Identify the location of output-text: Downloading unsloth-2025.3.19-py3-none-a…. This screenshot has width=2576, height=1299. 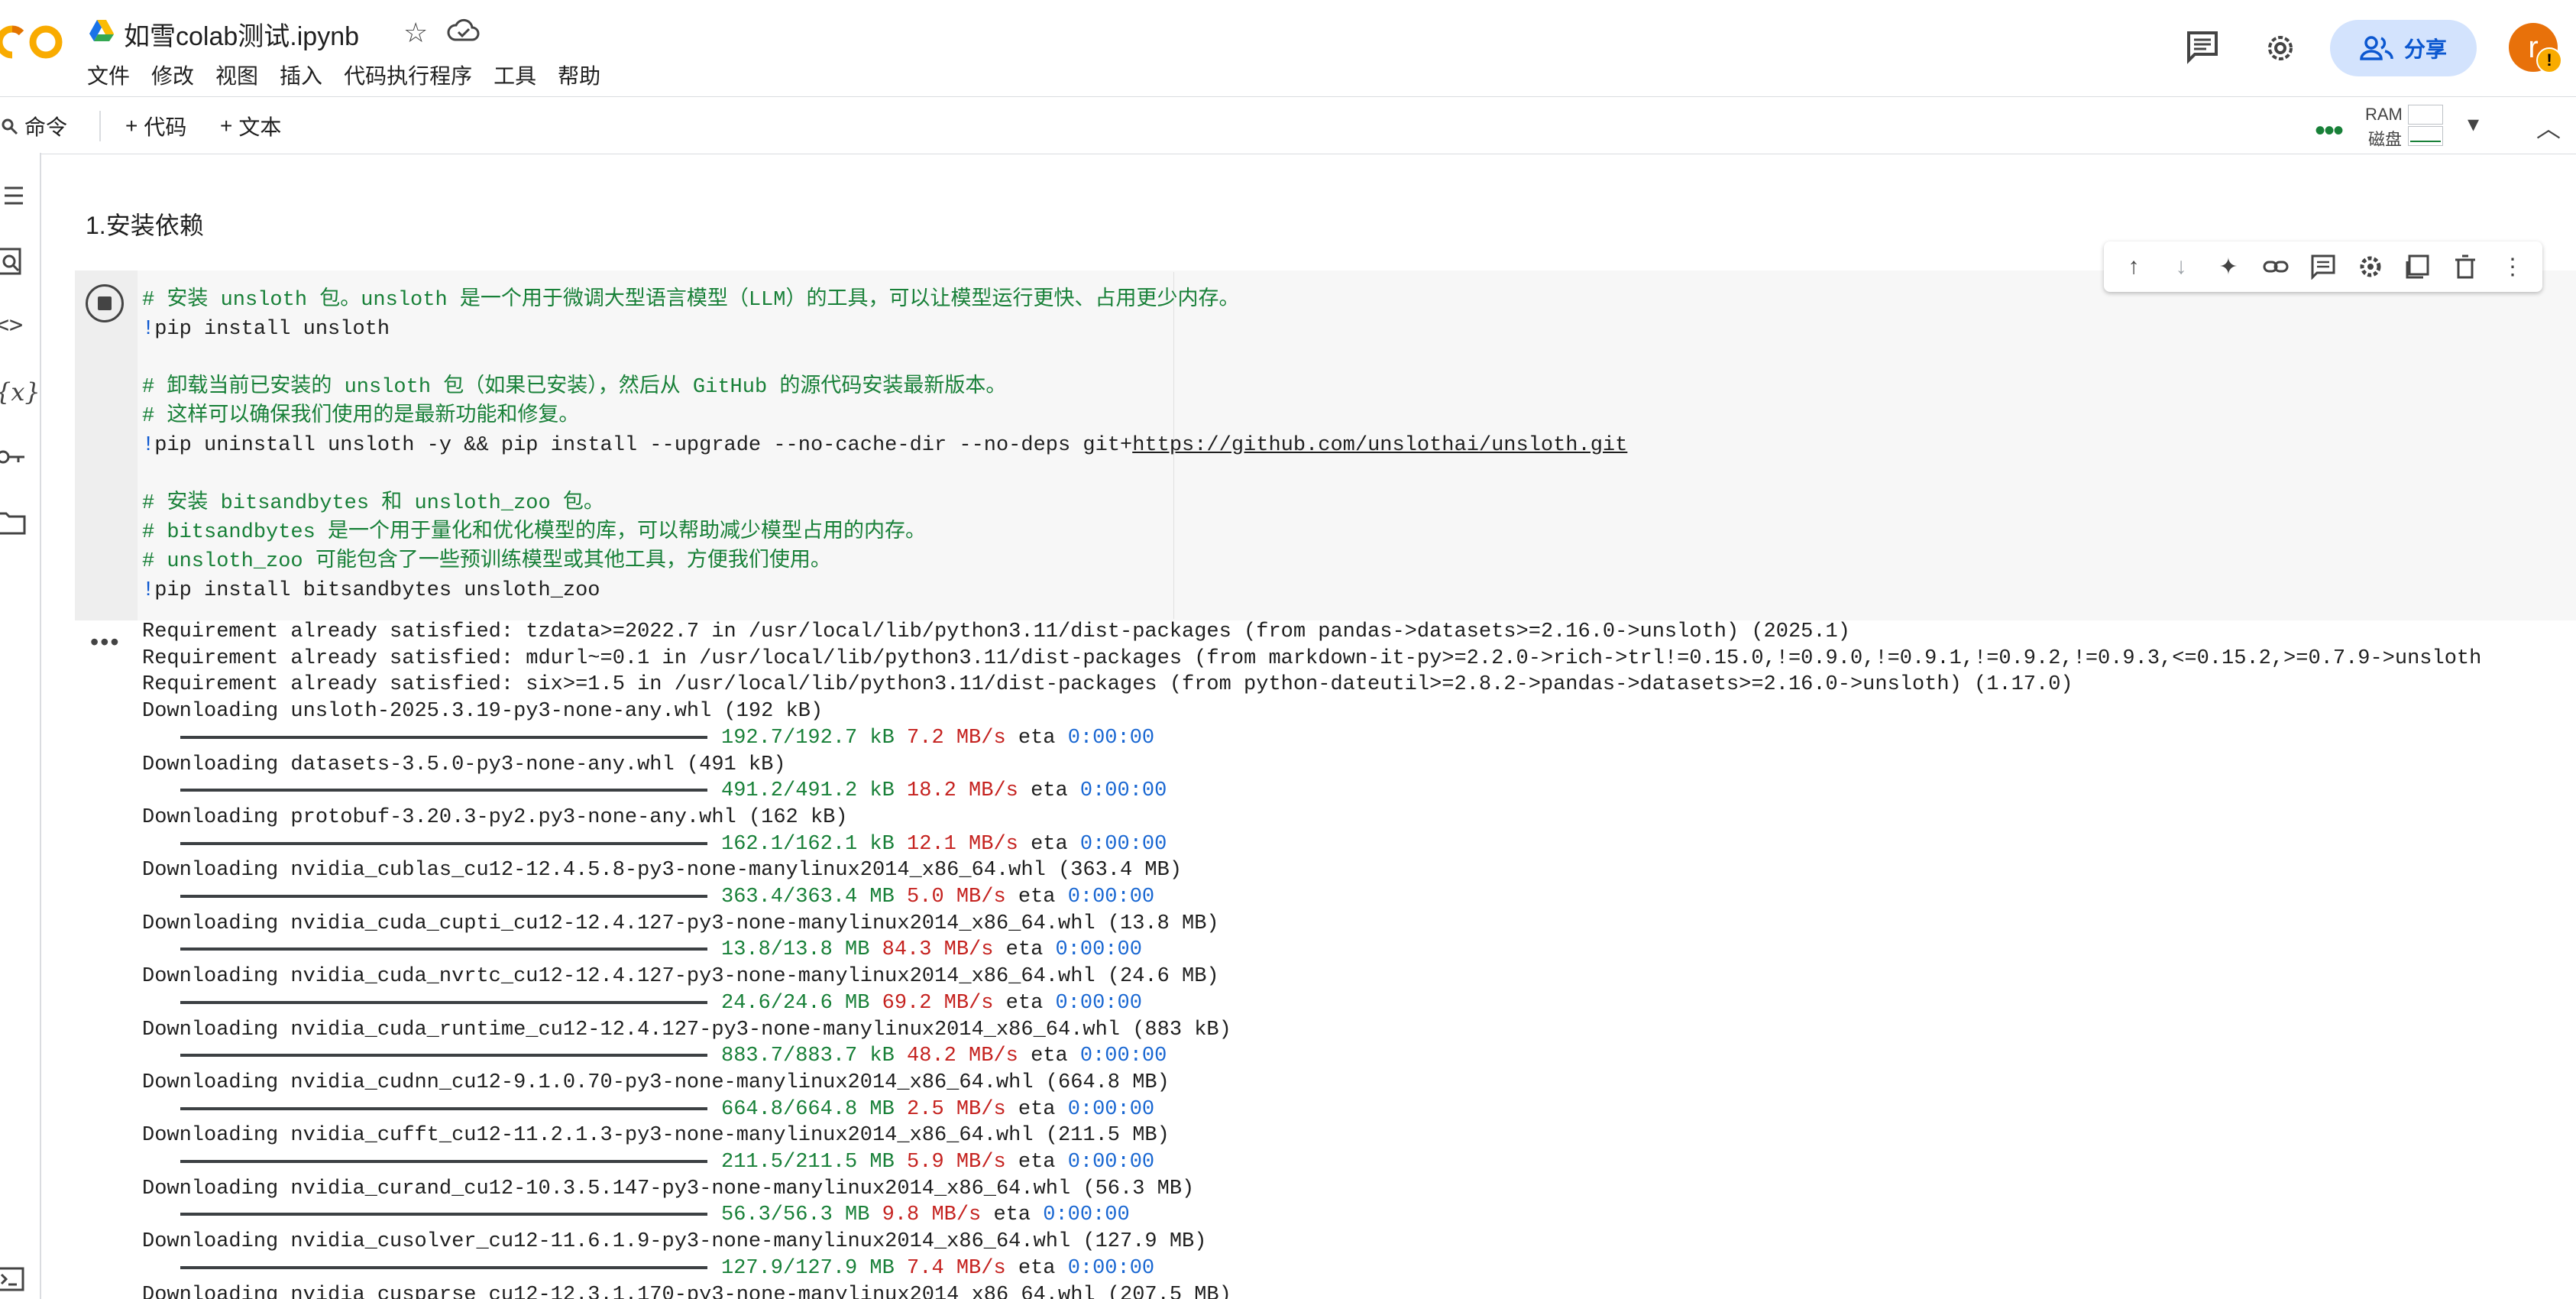
(483, 712).